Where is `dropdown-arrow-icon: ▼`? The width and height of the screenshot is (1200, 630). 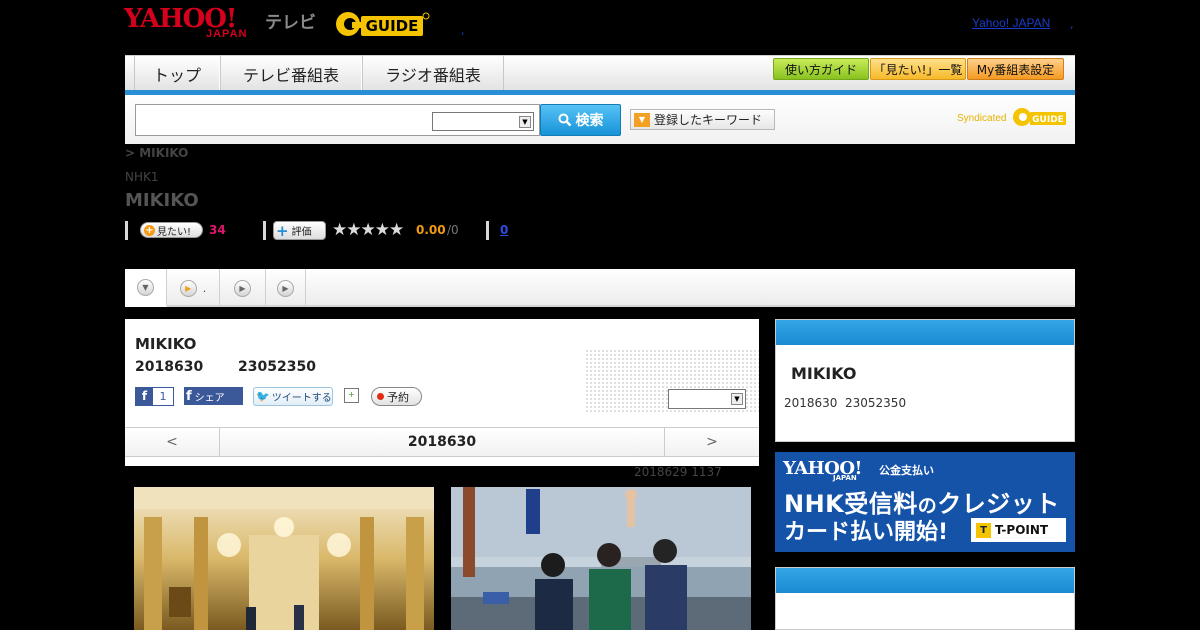 dropdown-arrow-icon: ▼ is located at coordinates (642, 119).